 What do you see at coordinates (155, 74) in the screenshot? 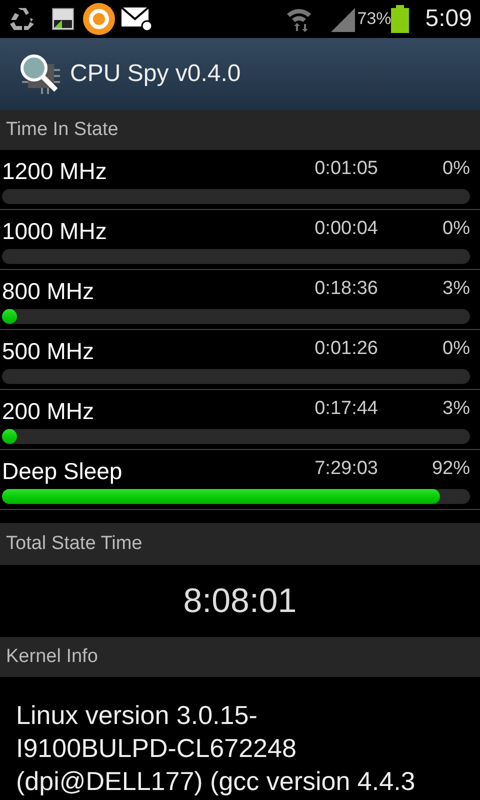
I see `app-title: CPU Spy v0.4.0` at bounding box center [155, 74].